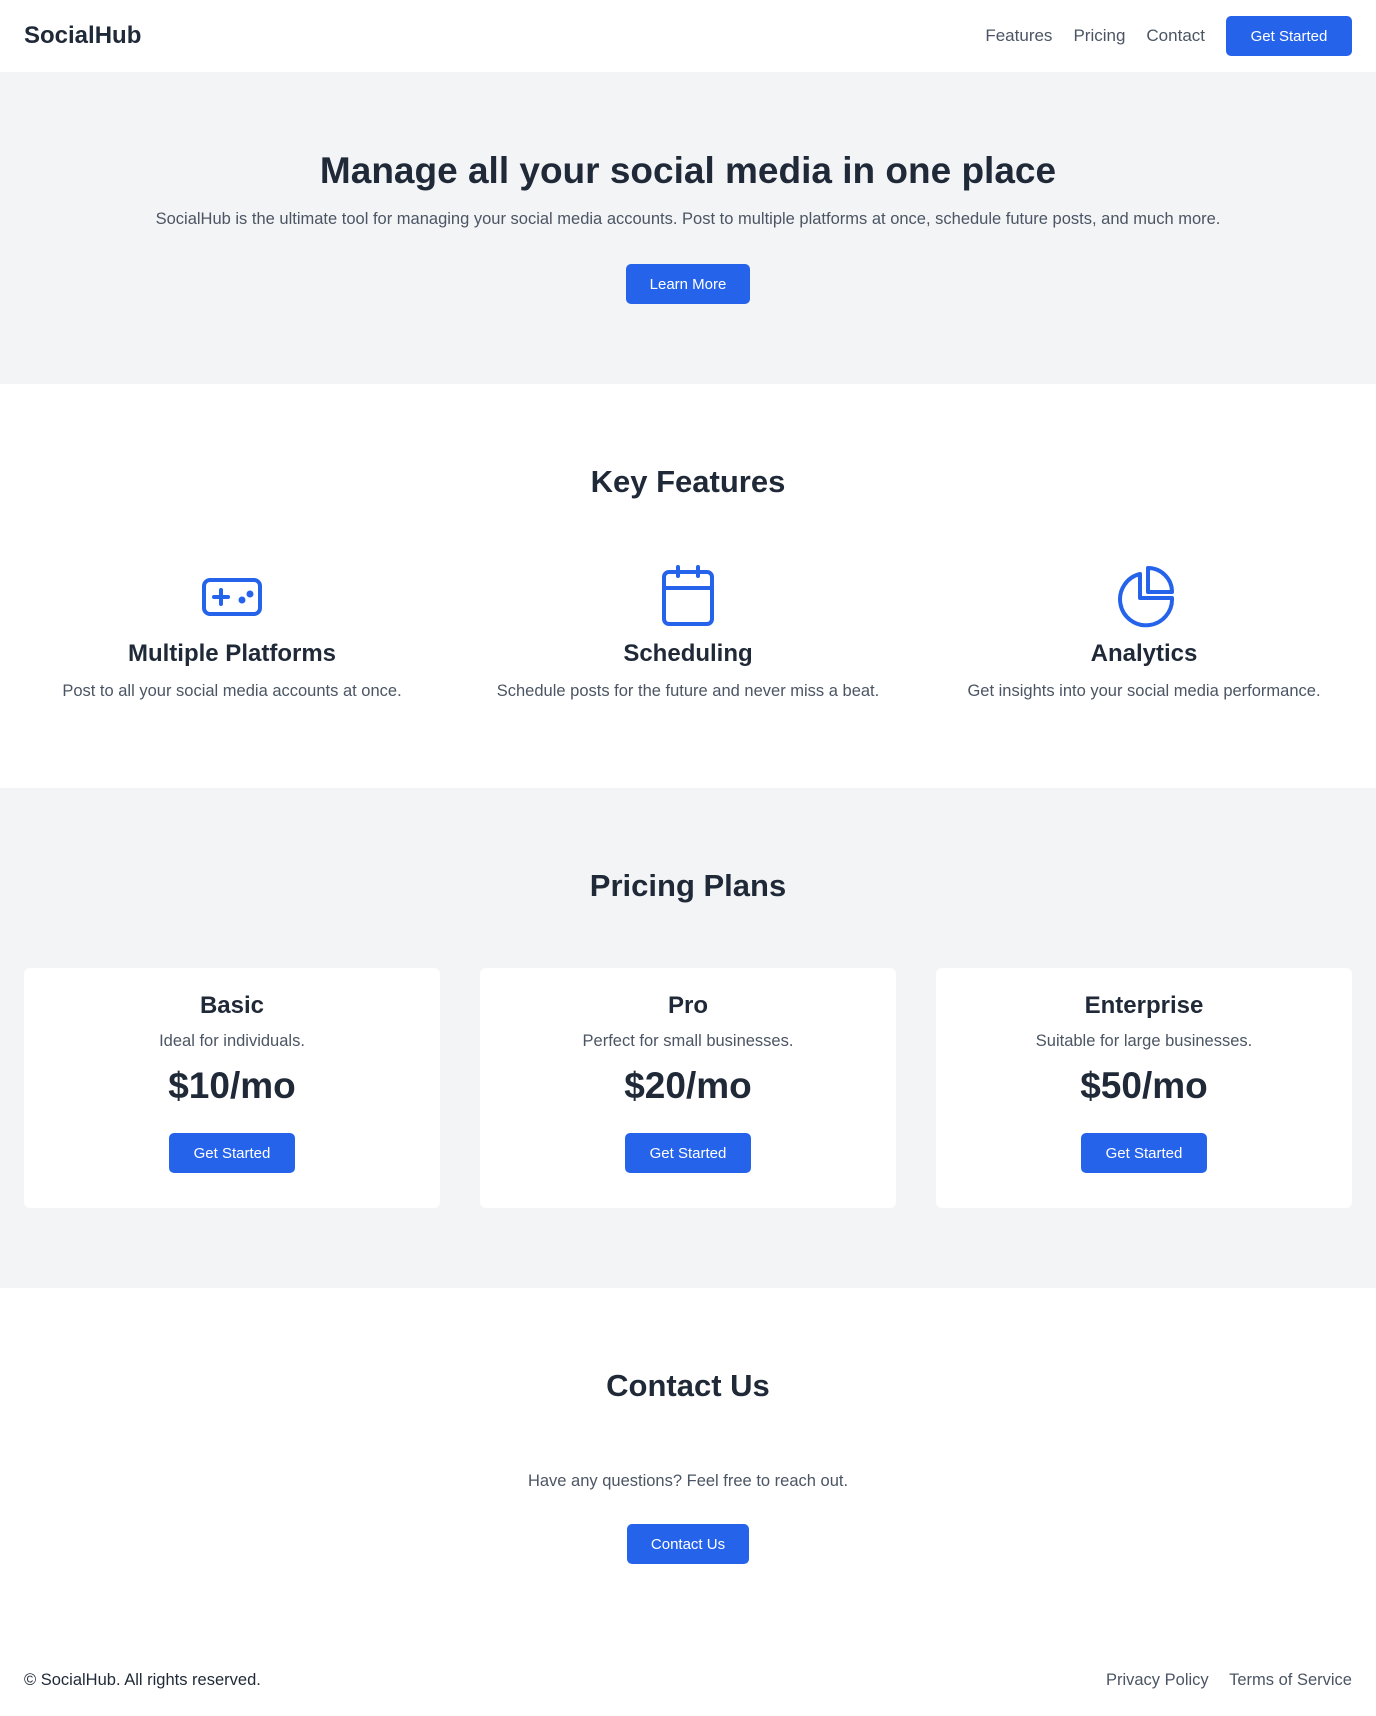 The image size is (1376, 1716). Describe the element at coordinates (1157, 1680) in the screenshot. I see `privacy-policy-link: Privacy Policy` at that location.